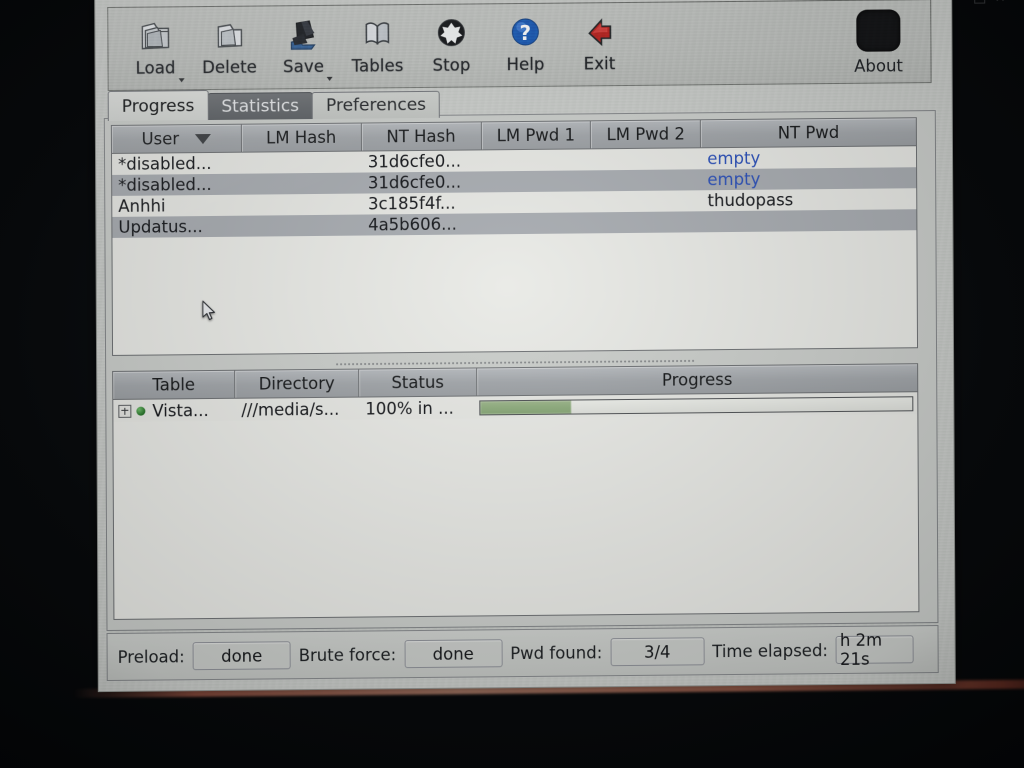 Image resolution: width=1024 pixels, height=768 pixels. I want to click on column-header-label: Status, so click(418, 382).